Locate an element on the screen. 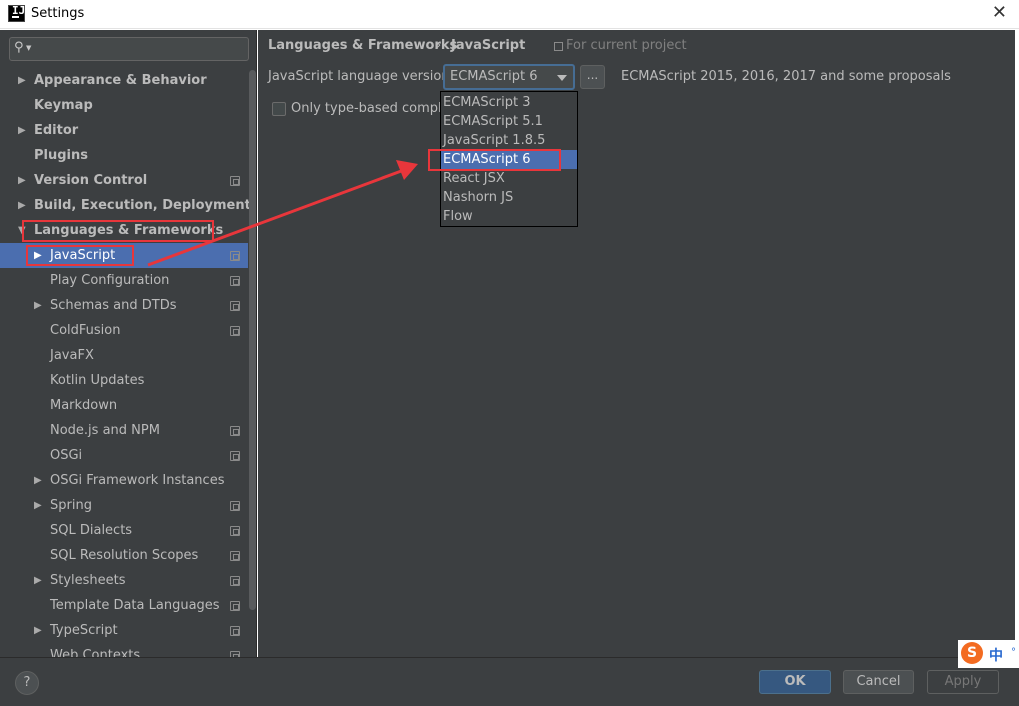 The height and width of the screenshot is (706, 1019). dialog-footer: ? OK Cancel Apply is located at coordinates (509, 681).